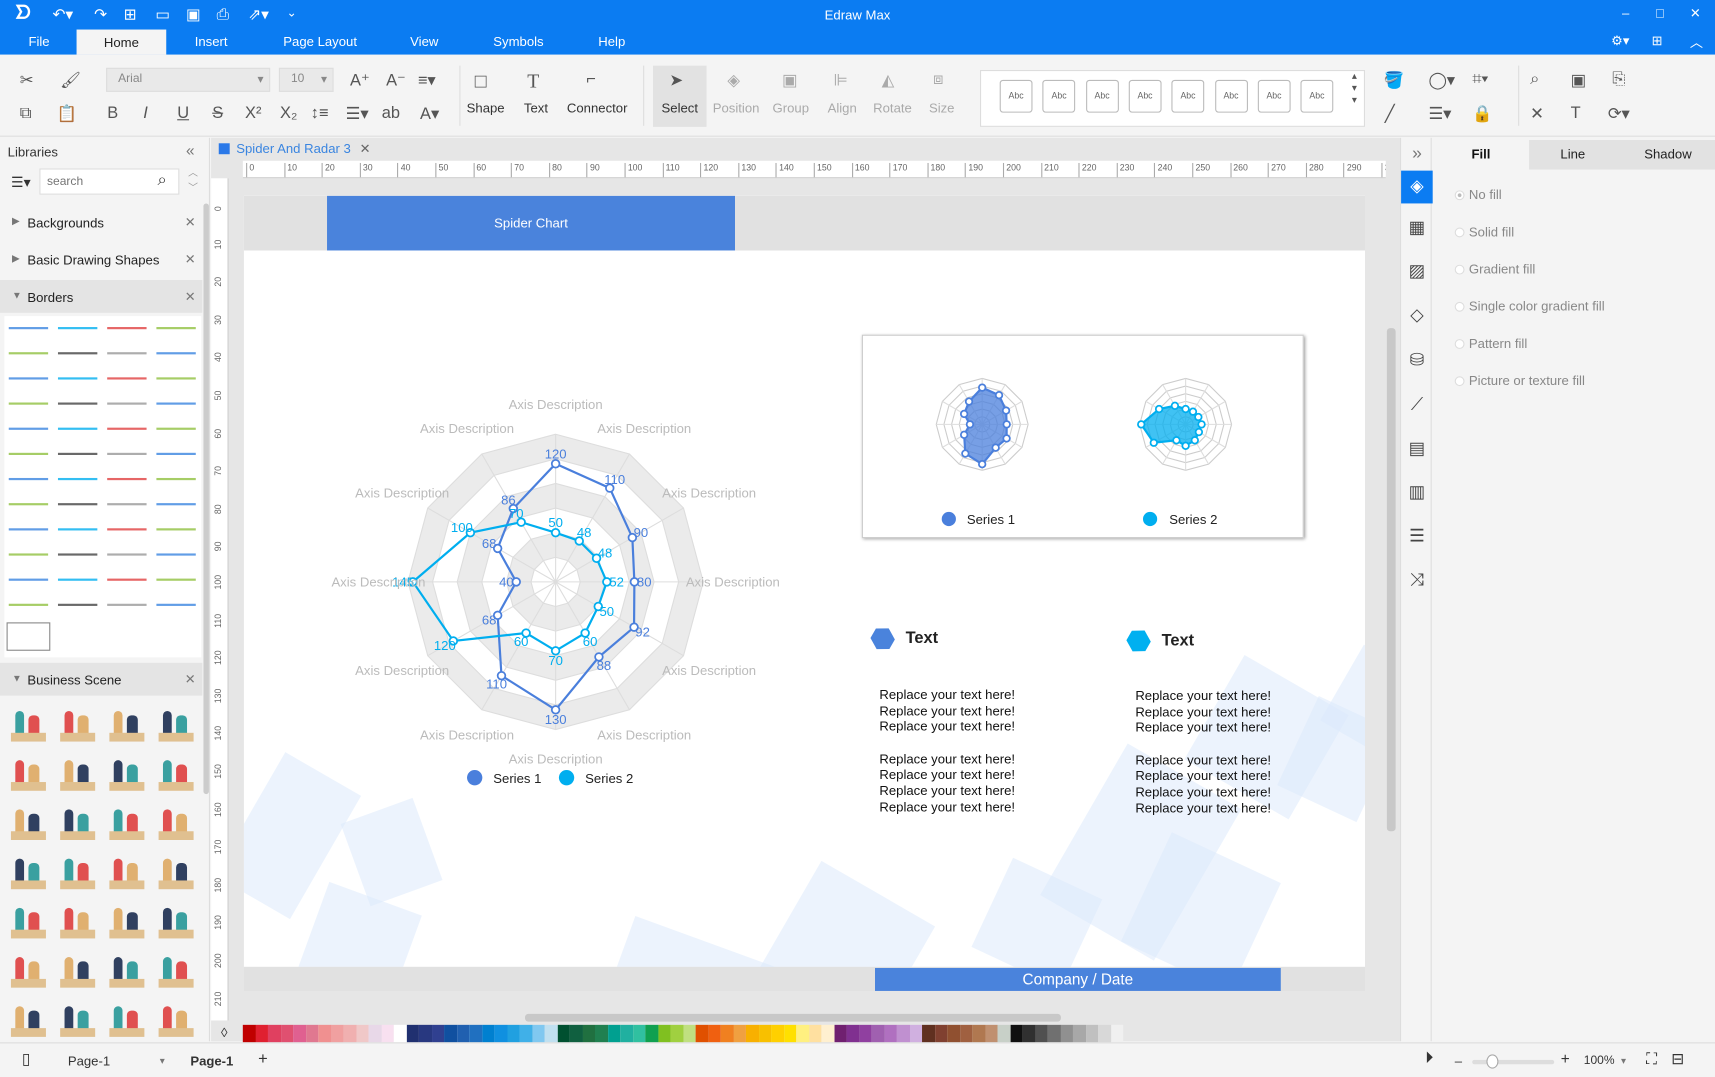  I want to click on subscript-icon: X₂, so click(288, 113).